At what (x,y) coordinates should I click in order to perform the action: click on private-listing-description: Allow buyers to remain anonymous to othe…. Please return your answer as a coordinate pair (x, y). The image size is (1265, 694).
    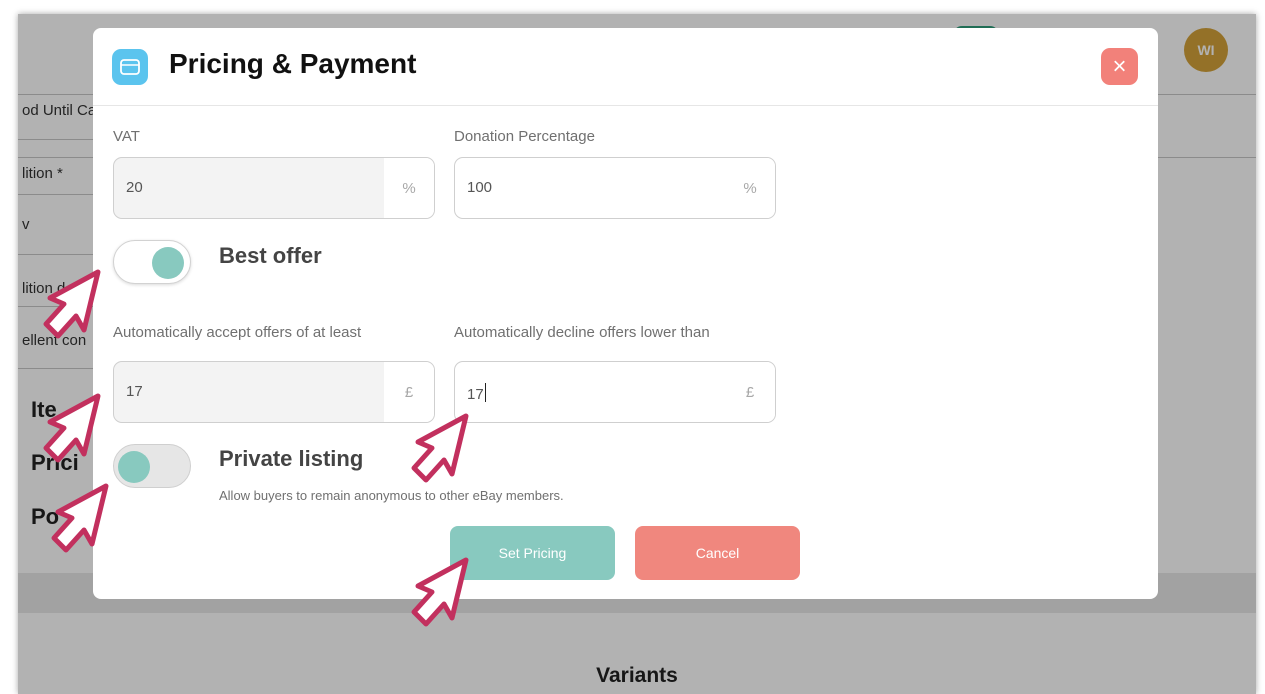
    Looking at the image, I should click on (391, 495).